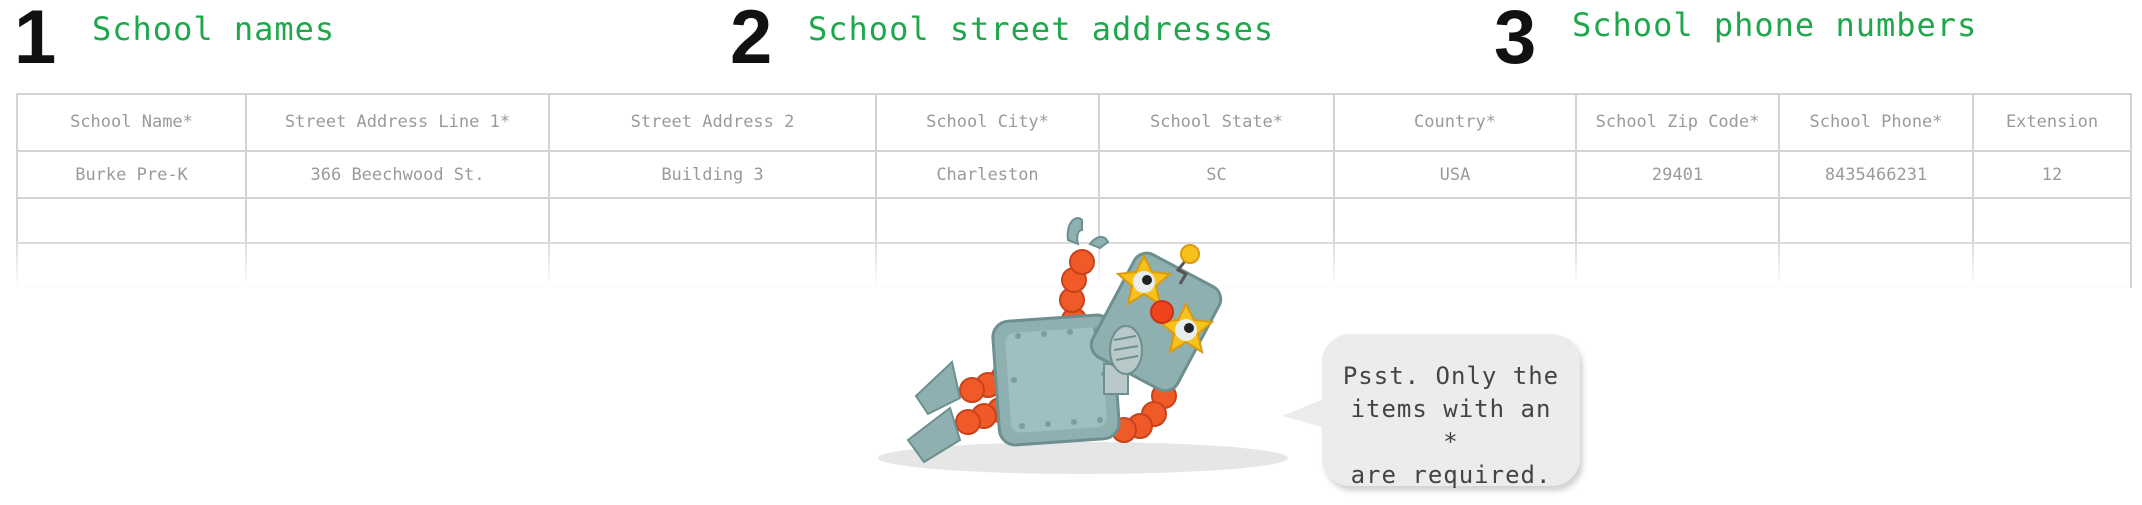 This screenshot has height=505, width=2142. What do you see at coordinates (2052, 174) in the screenshot?
I see `cell-extension: 12` at bounding box center [2052, 174].